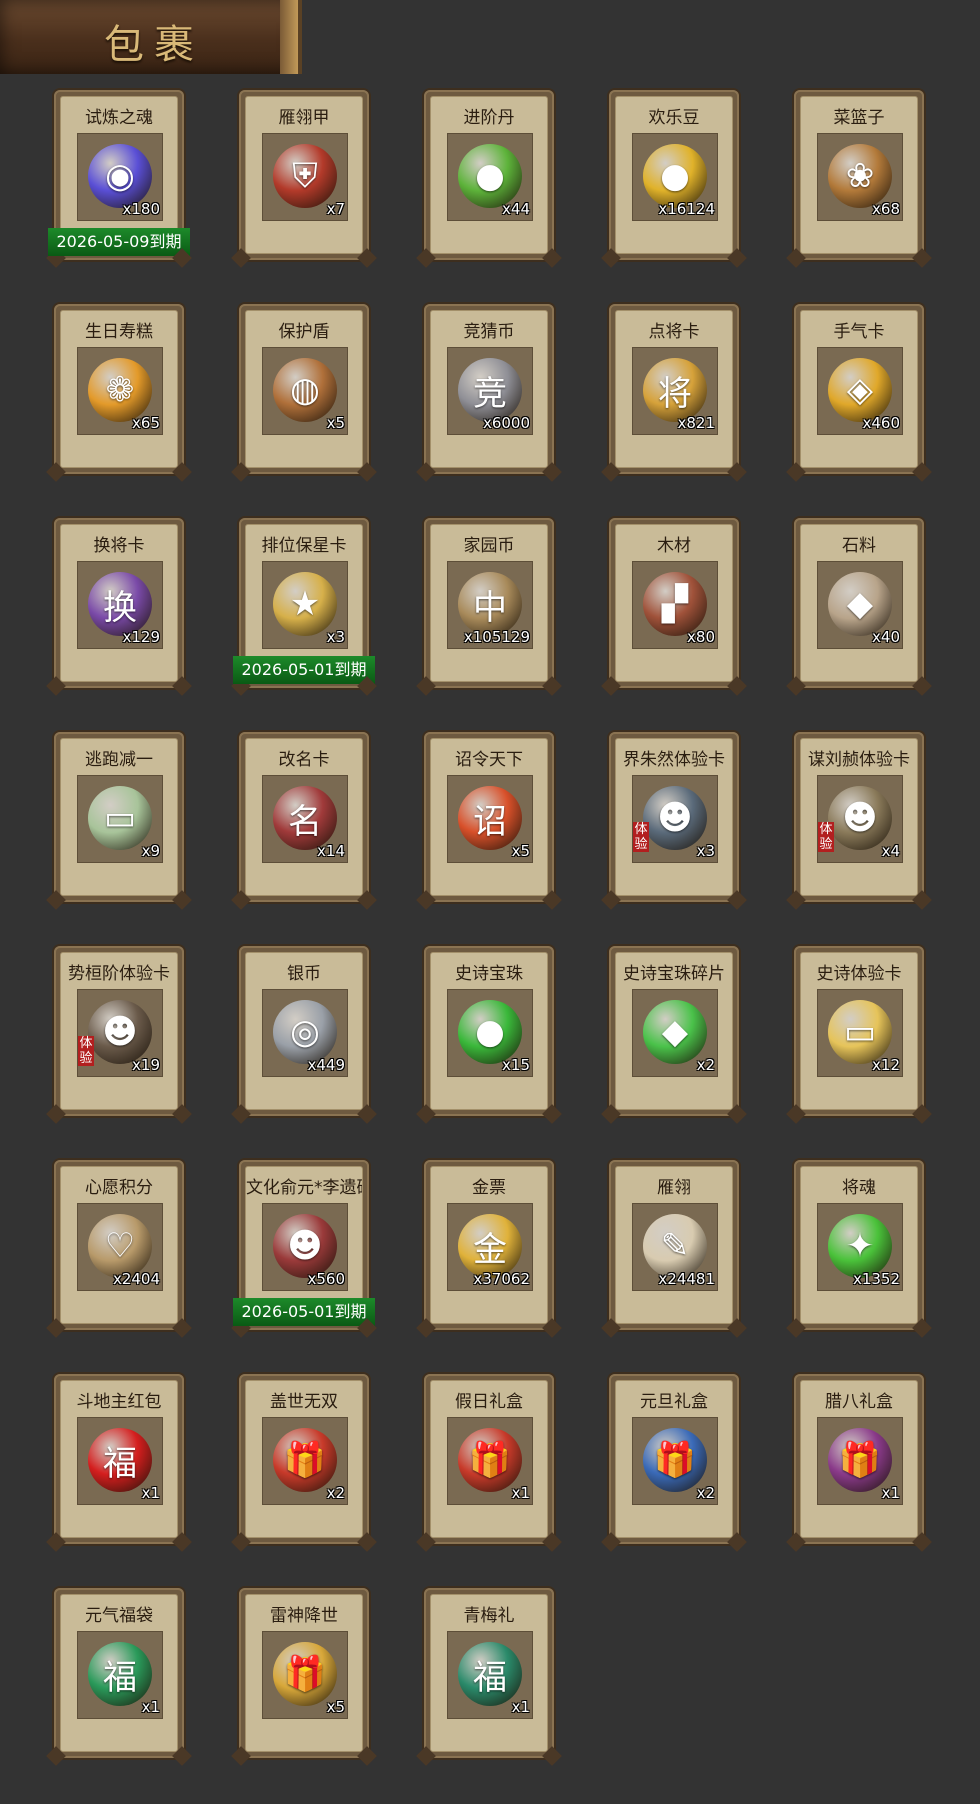 The image size is (980, 1804). What do you see at coordinates (674, 1459) in the screenshot?
I see `inventory-item-card: 元旦礼盒 🎁 x2` at bounding box center [674, 1459].